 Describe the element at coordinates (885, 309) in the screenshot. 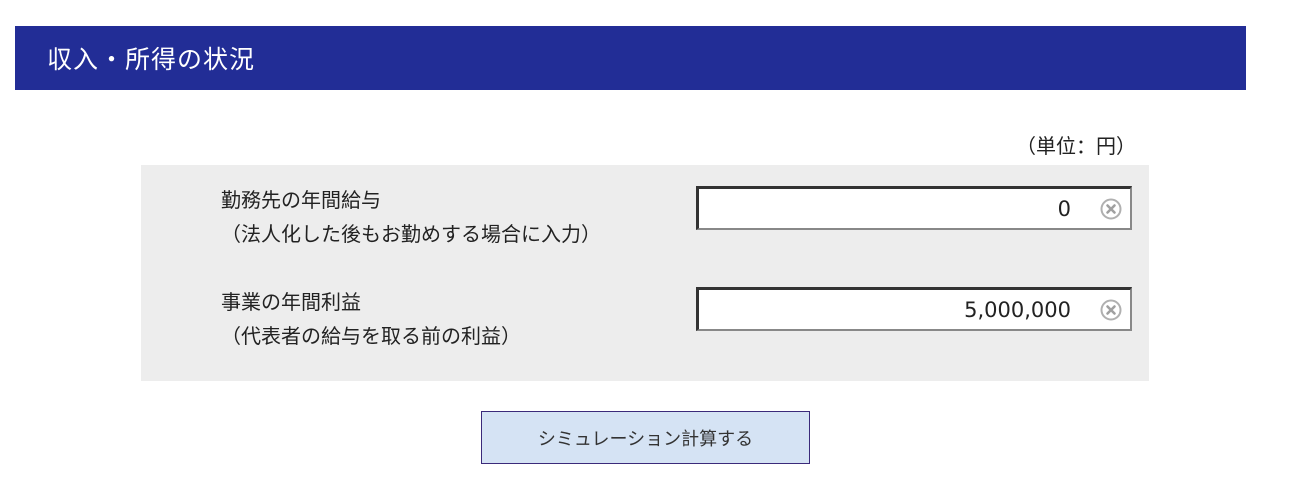

I see `profit-input` at that location.